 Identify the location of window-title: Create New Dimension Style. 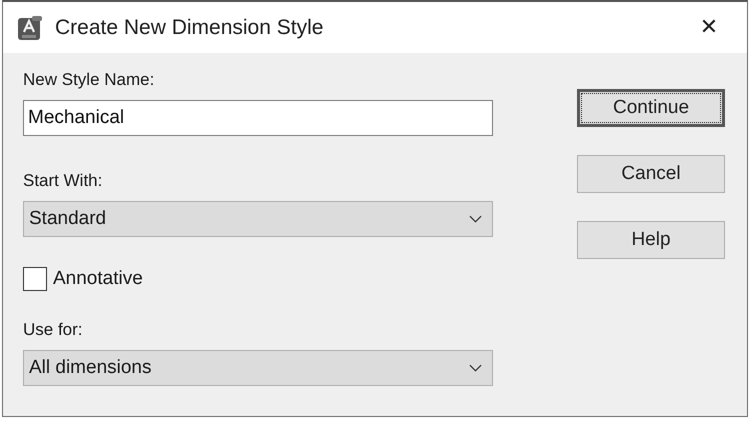
(189, 28).